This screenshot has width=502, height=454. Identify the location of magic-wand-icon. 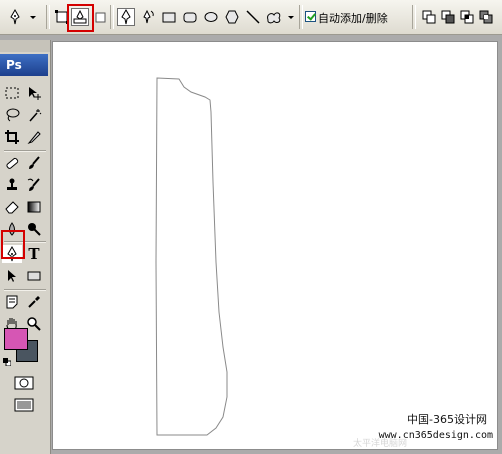
(34, 115).